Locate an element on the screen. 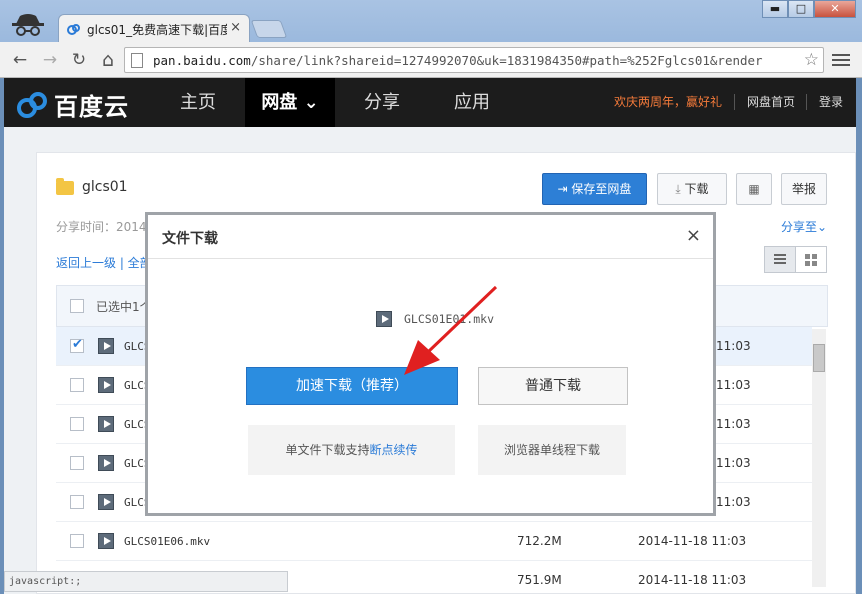 The width and height of the screenshot is (862, 594). baidu-cloud-logo-icon is located at coordinates (32, 104).